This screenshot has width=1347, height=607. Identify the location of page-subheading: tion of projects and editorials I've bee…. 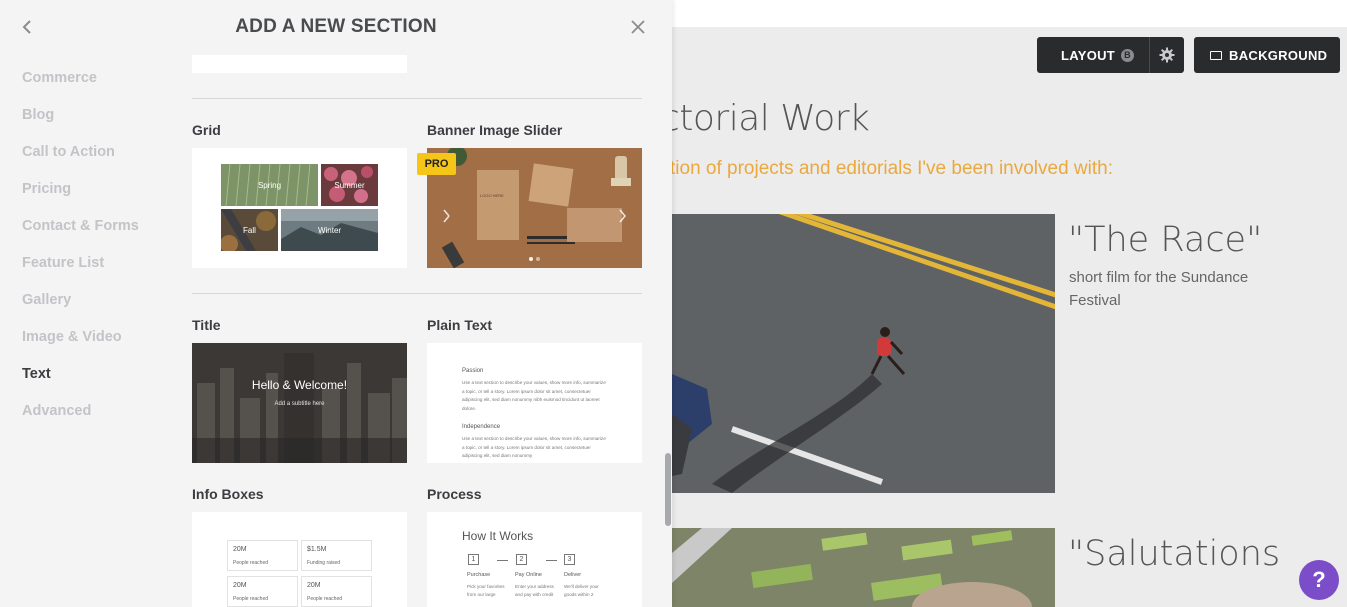
(892, 168).